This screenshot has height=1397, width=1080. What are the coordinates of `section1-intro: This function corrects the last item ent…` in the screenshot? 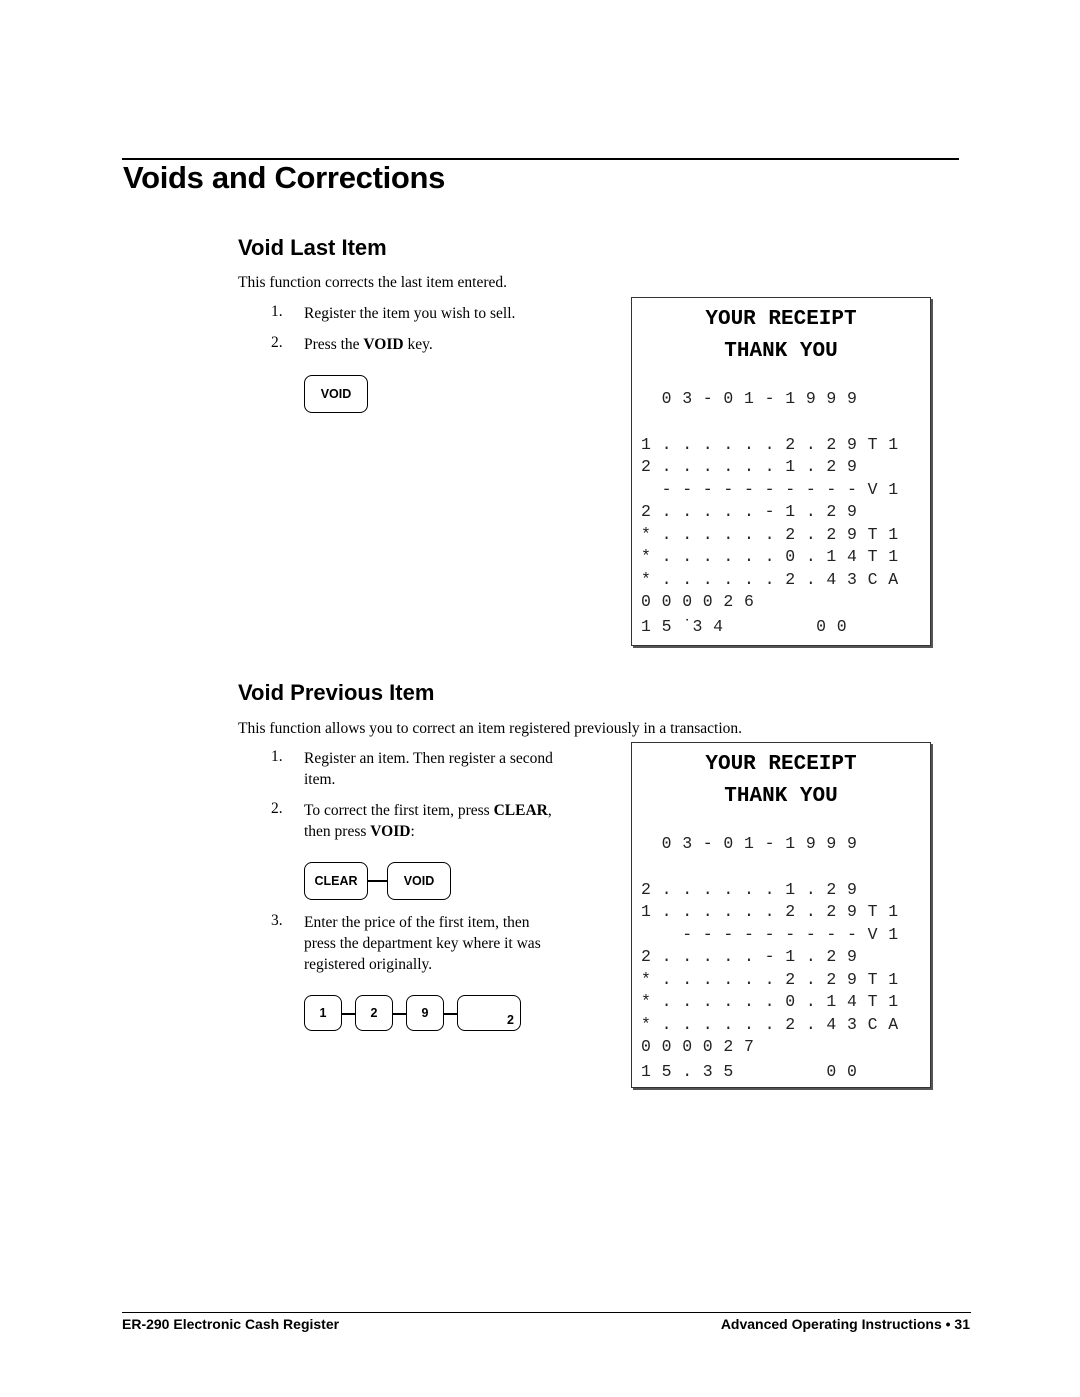 It's located at (373, 282).